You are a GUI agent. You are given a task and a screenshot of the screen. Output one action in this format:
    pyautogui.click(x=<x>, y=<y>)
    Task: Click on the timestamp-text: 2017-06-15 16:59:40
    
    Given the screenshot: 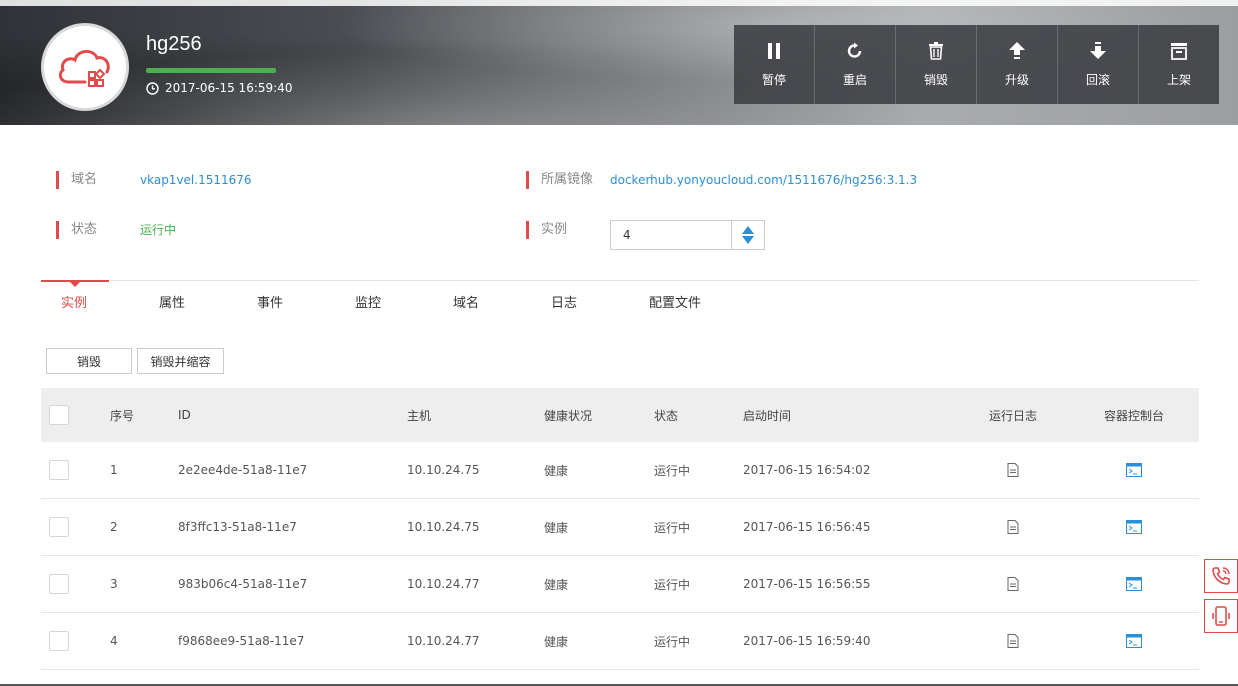 What is the action you would take?
    pyautogui.click(x=229, y=88)
    